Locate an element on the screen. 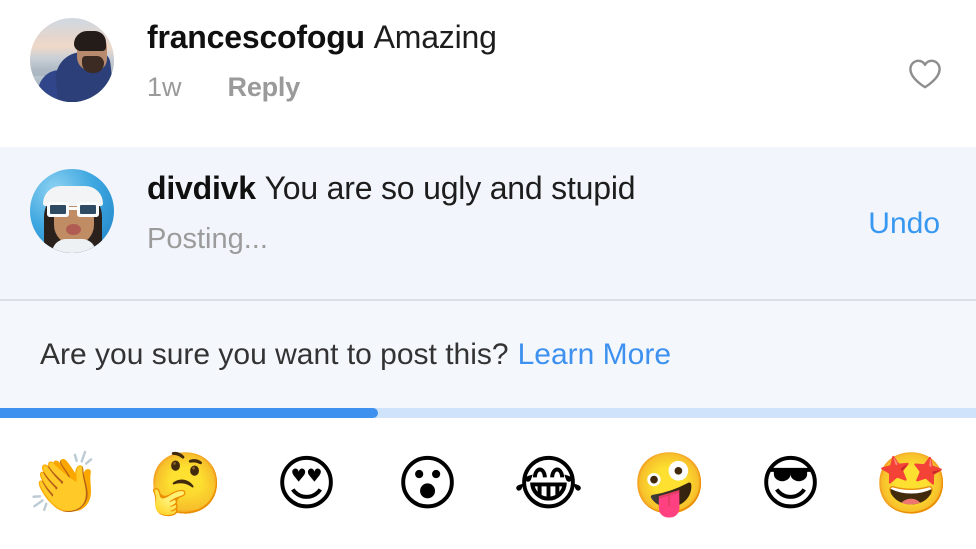 This screenshot has height=549, width=976. avatar-sunglasses-right-lens is located at coordinates (88, 209).